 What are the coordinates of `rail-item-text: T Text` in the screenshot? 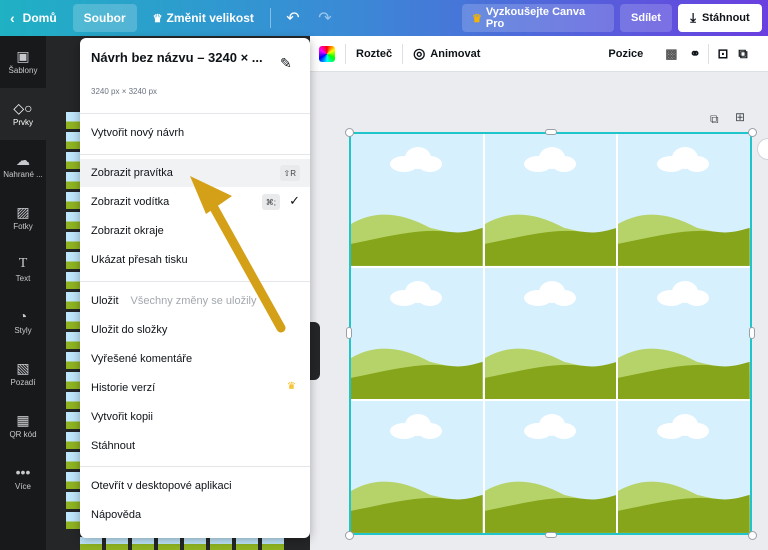 It's located at (23, 270).